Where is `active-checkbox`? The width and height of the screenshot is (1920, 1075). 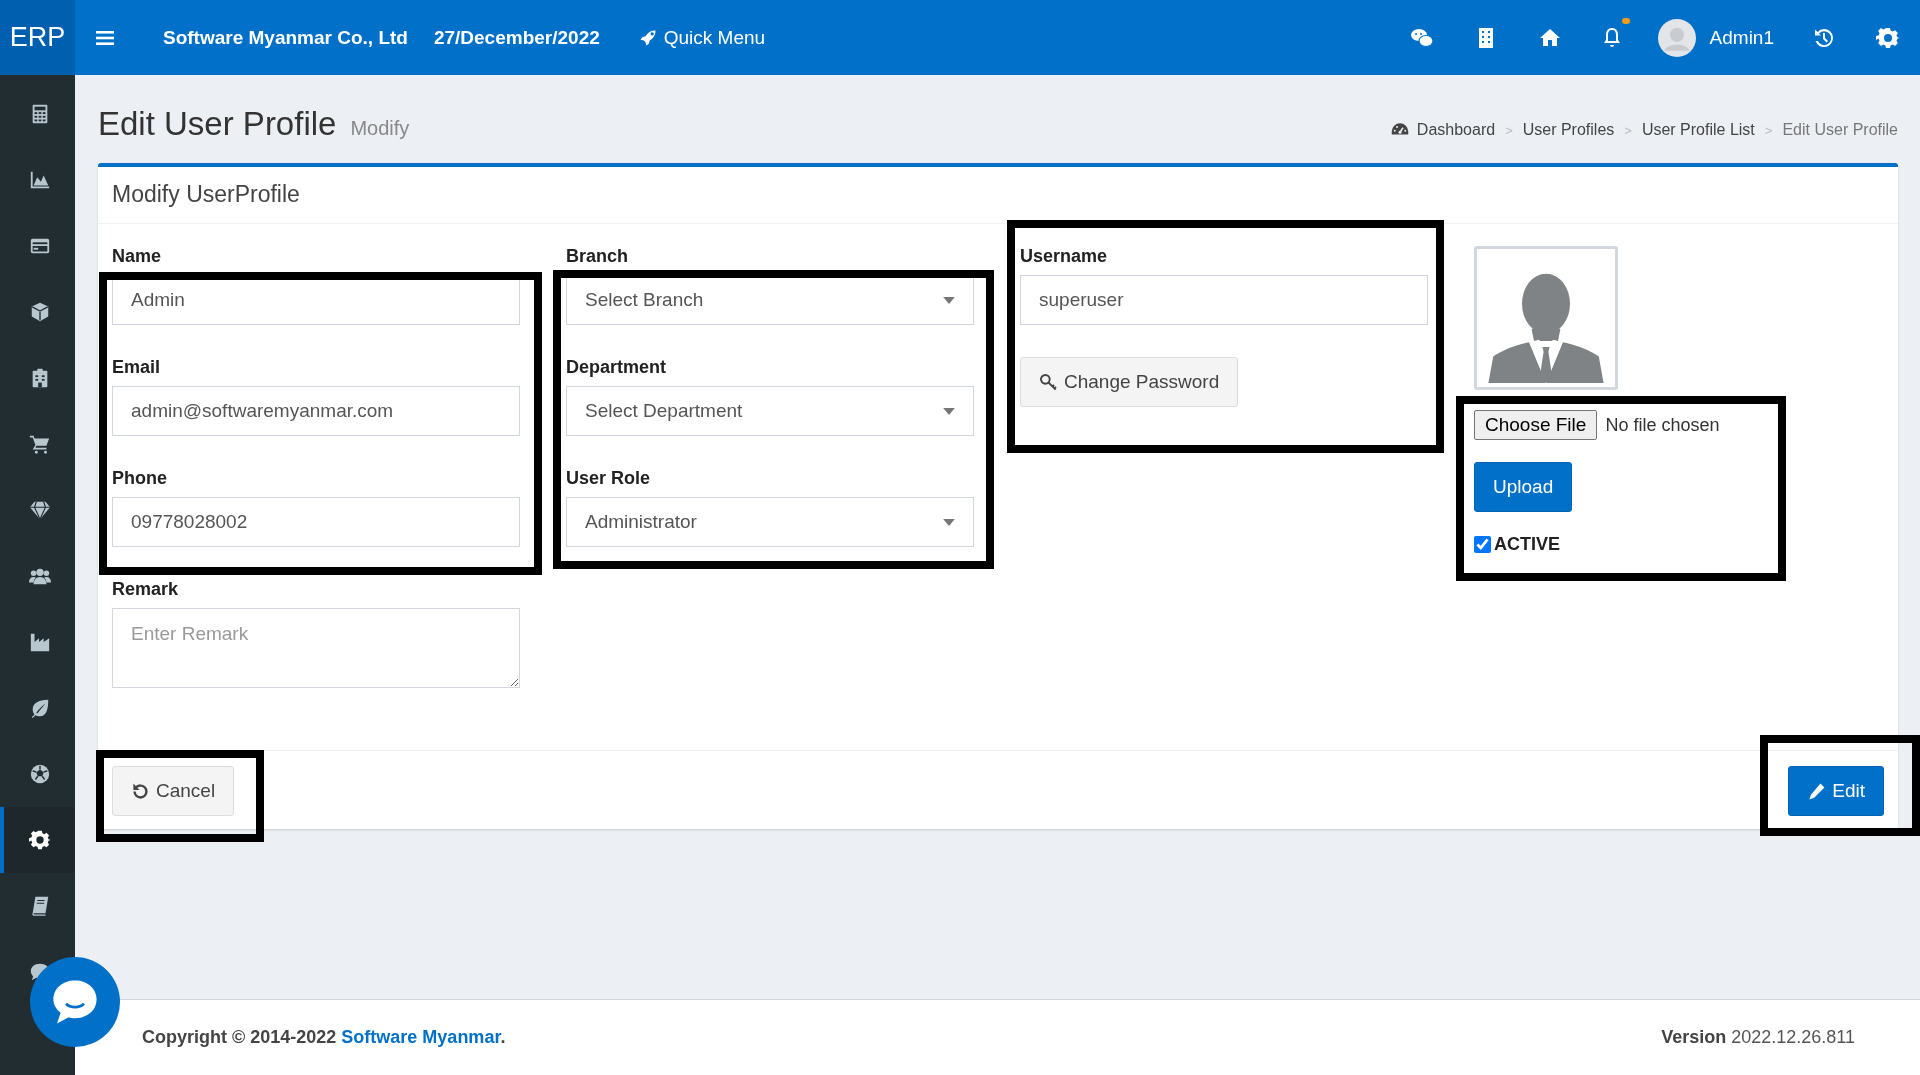 active-checkbox is located at coordinates (1482, 544).